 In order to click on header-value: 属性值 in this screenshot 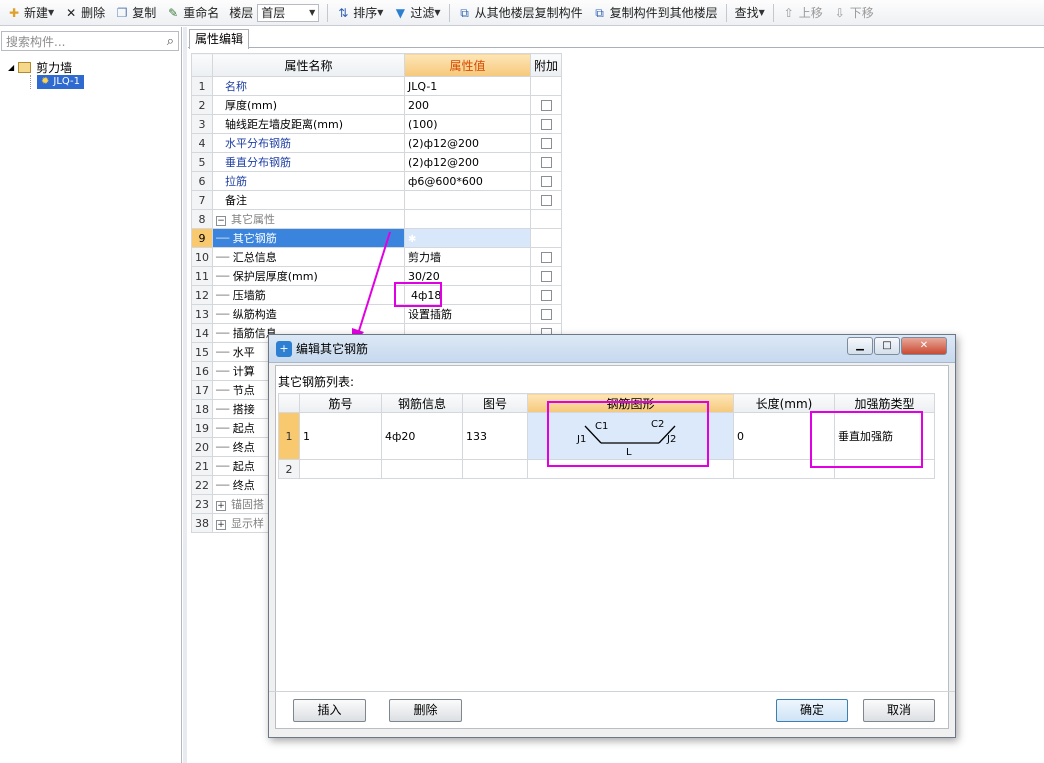, I will do `click(467, 65)`.